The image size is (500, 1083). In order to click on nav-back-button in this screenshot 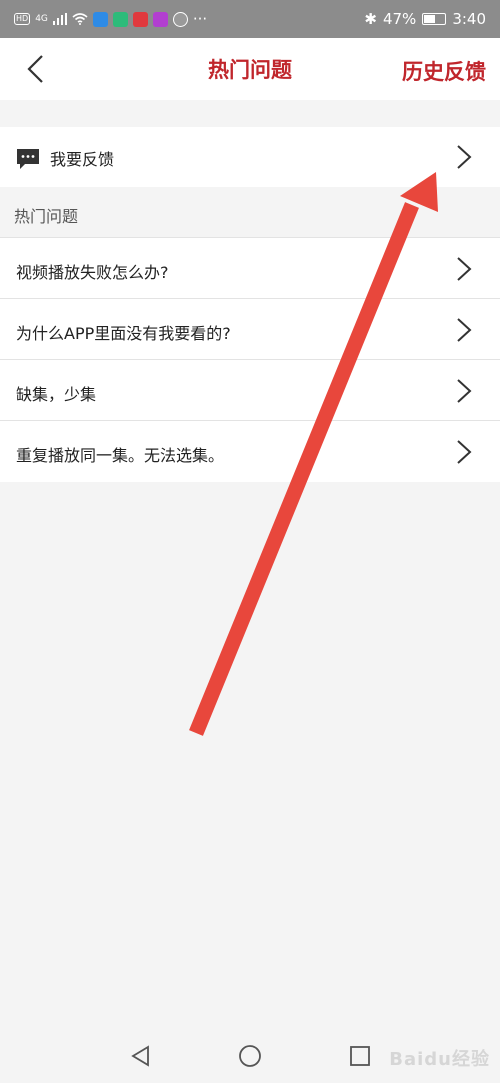, I will do `click(140, 1056)`.